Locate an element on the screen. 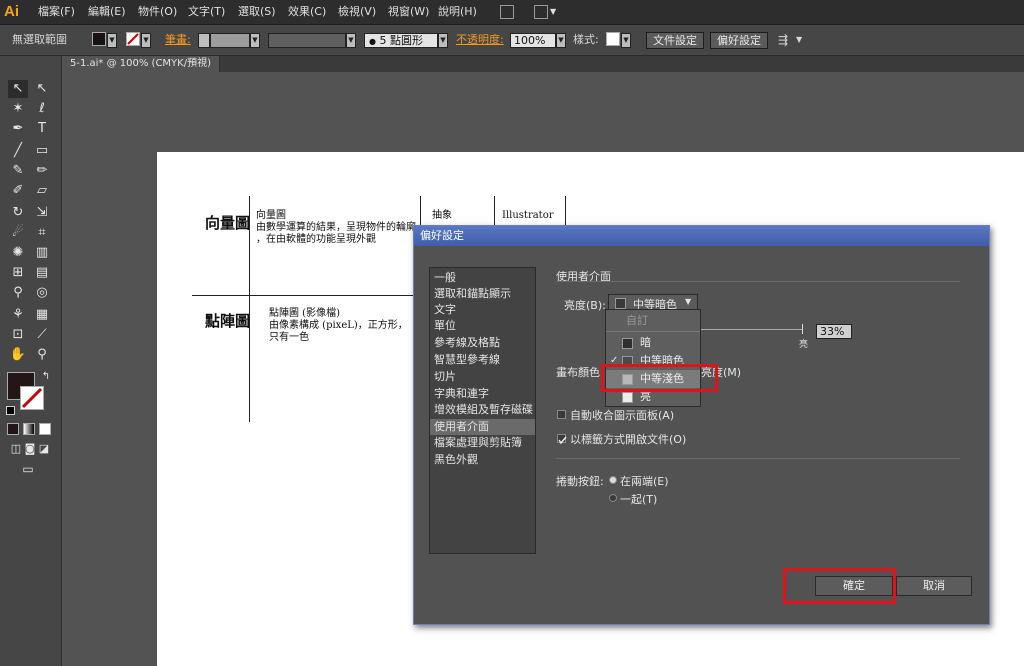 The width and height of the screenshot is (1024, 666). selection-tool-icon: ↖ is located at coordinates (18, 89).